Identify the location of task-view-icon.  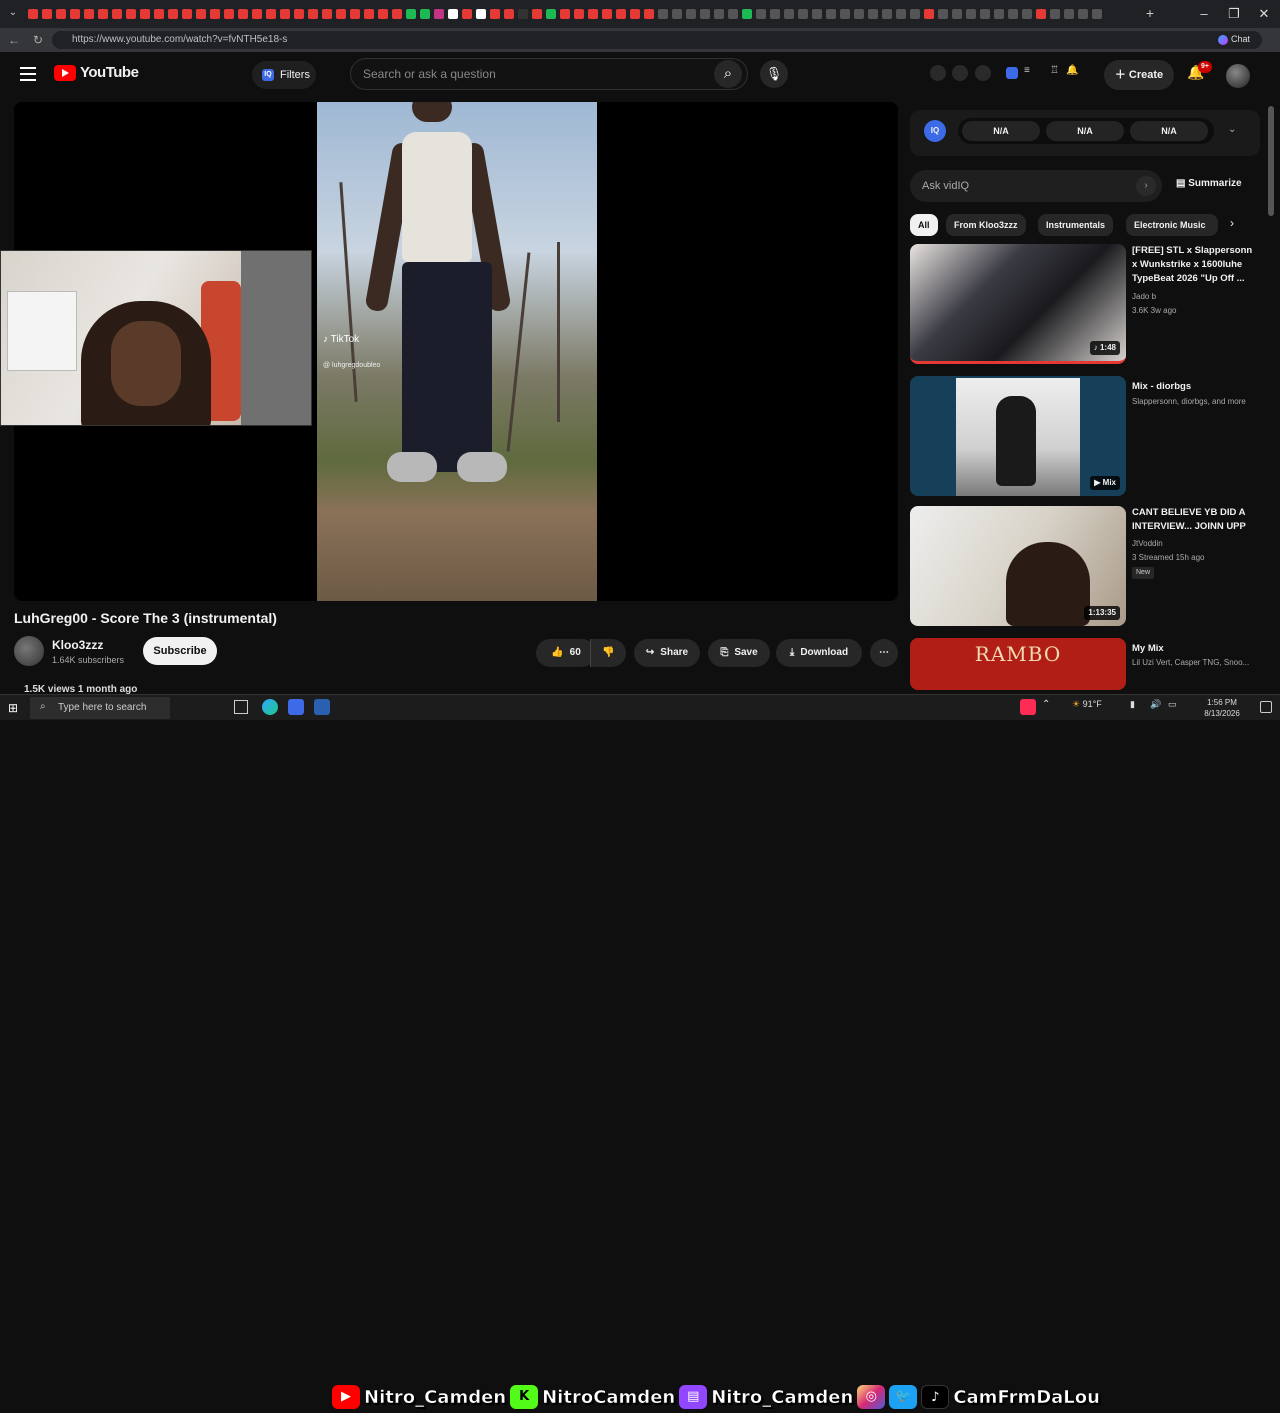
(241, 707).